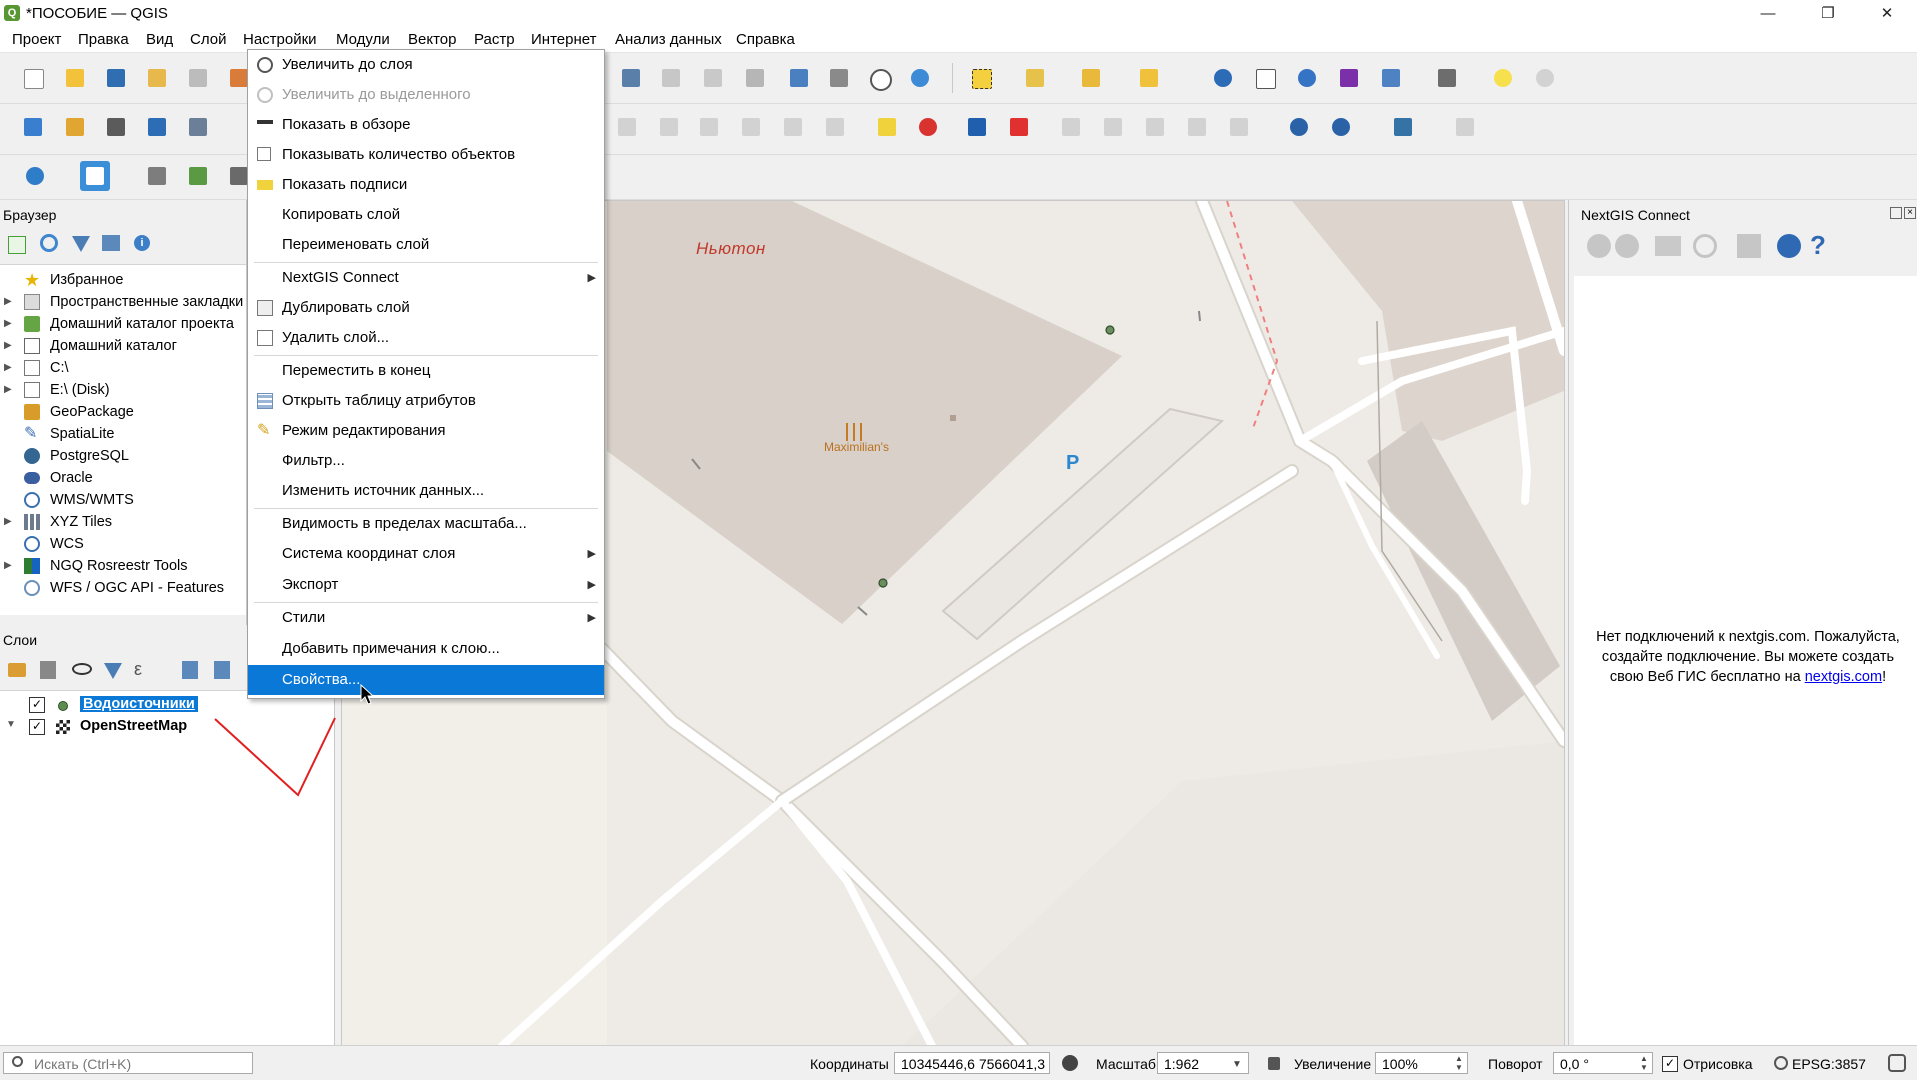 The width and height of the screenshot is (1917, 1080). Describe the element at coordinates (157, 176) in the screenshot. I see `digitize-tool-1-button` at that location.